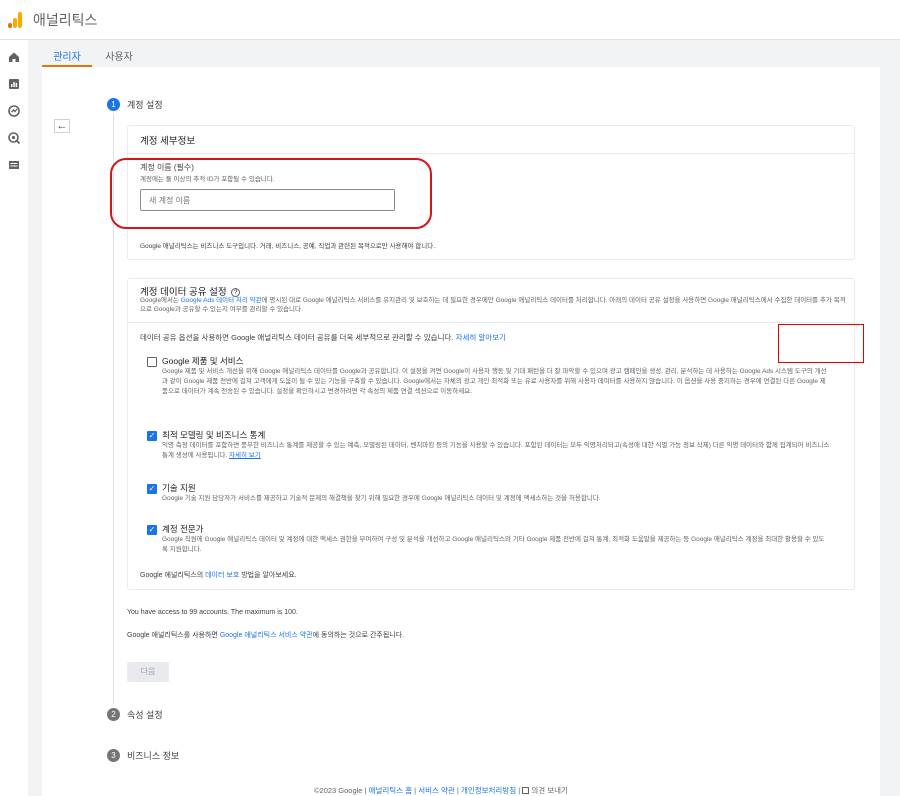  What do you see at coordinates (113, 755) in the screenshot?
I see `step-number: 3` at bounding box center [113, 755].